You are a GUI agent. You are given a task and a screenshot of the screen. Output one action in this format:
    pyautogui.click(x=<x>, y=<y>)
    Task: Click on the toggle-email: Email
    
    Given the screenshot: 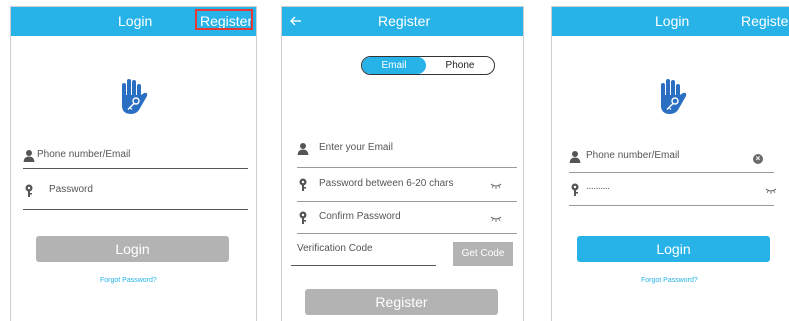 What is the action you would take?
    pyautogui.click(x=394, y=65)
    